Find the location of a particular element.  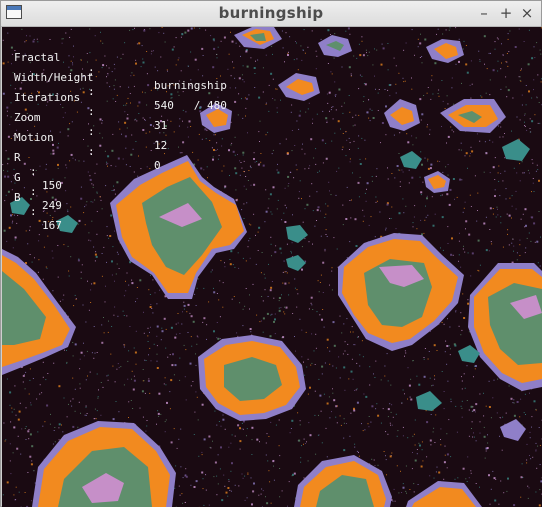

zoom-value: 12 is located at coordinates (161, 145).